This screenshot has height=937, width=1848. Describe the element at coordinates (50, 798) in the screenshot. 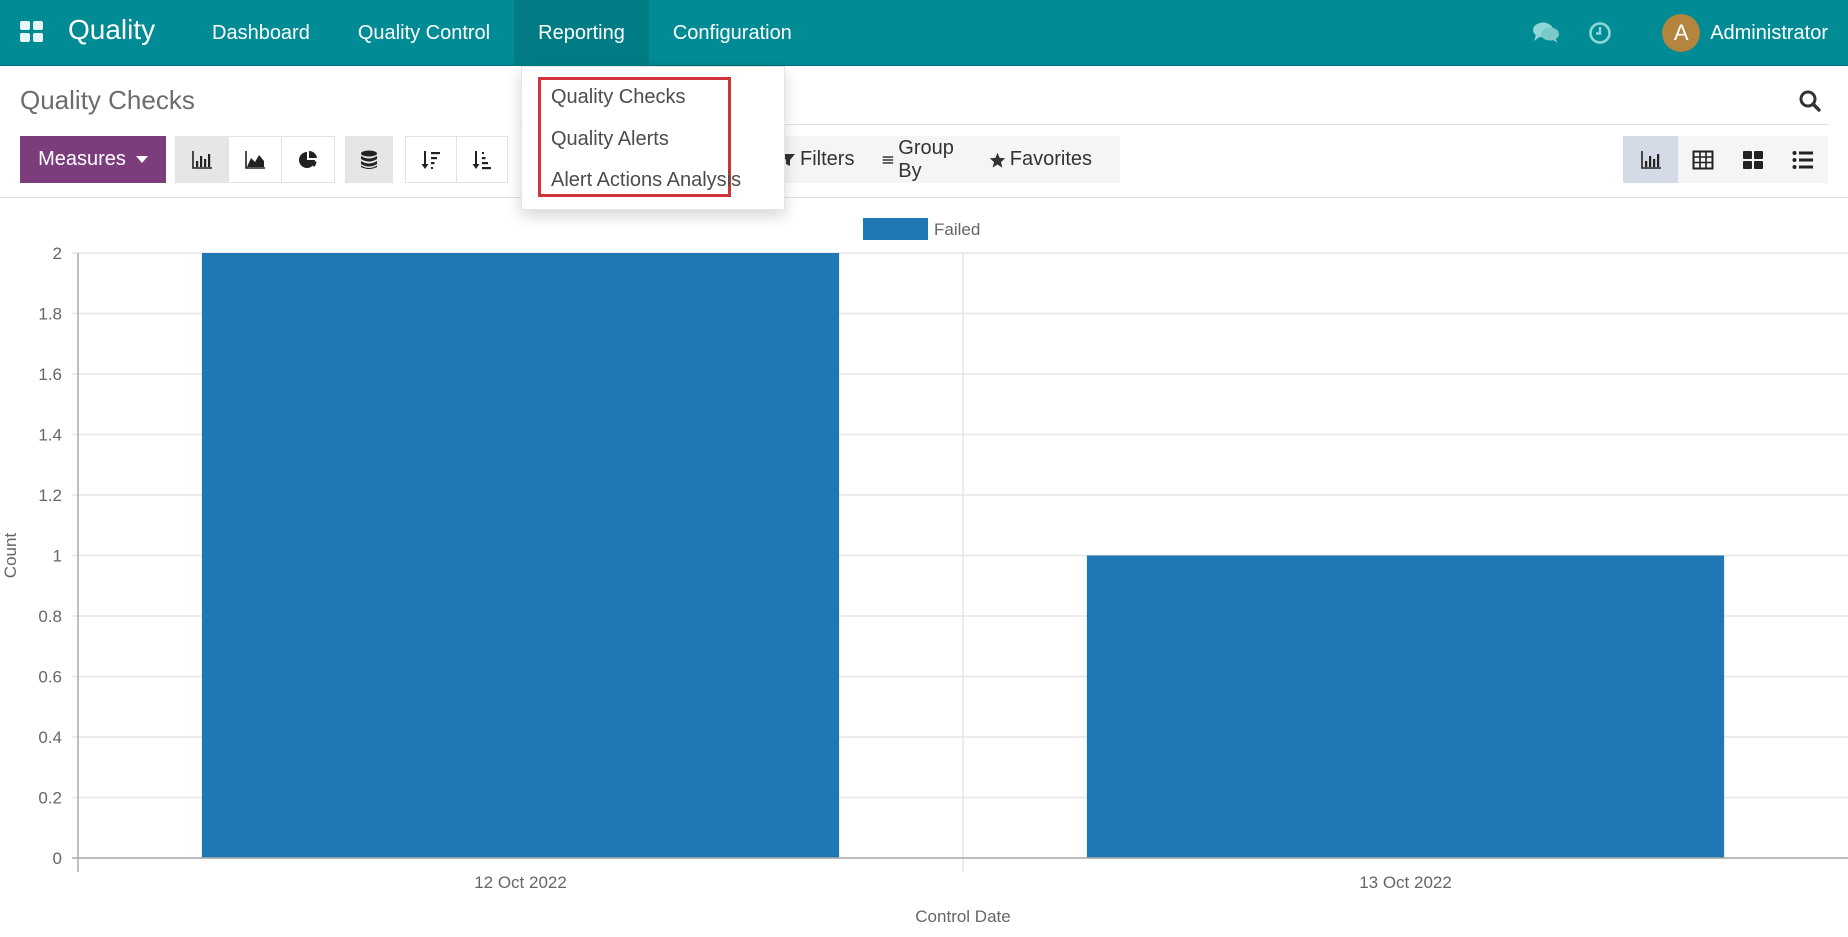

I see `y-tick-label: 0.2` at that location.